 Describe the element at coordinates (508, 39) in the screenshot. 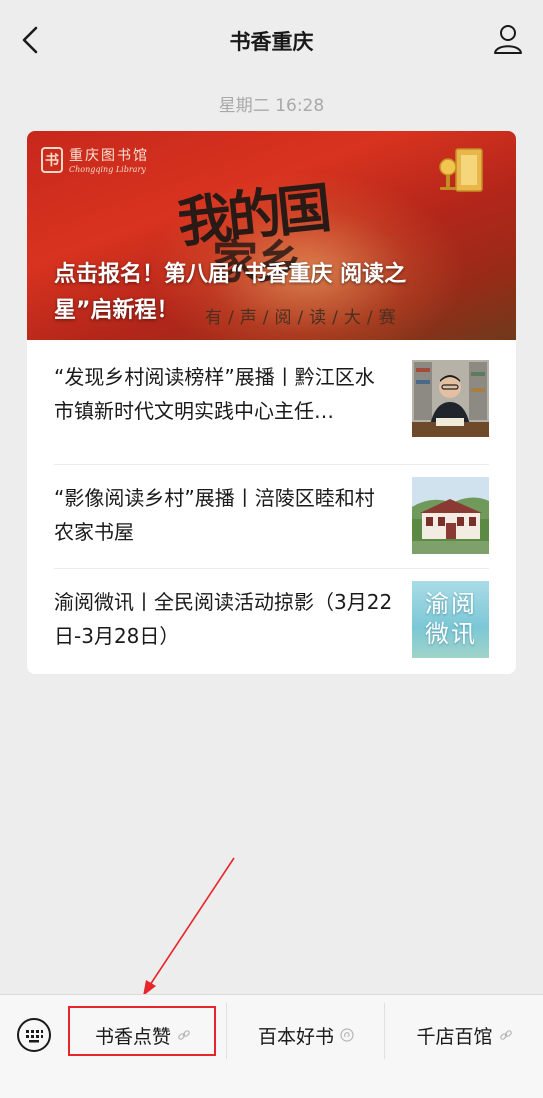

I see `profile-icon` at that location.